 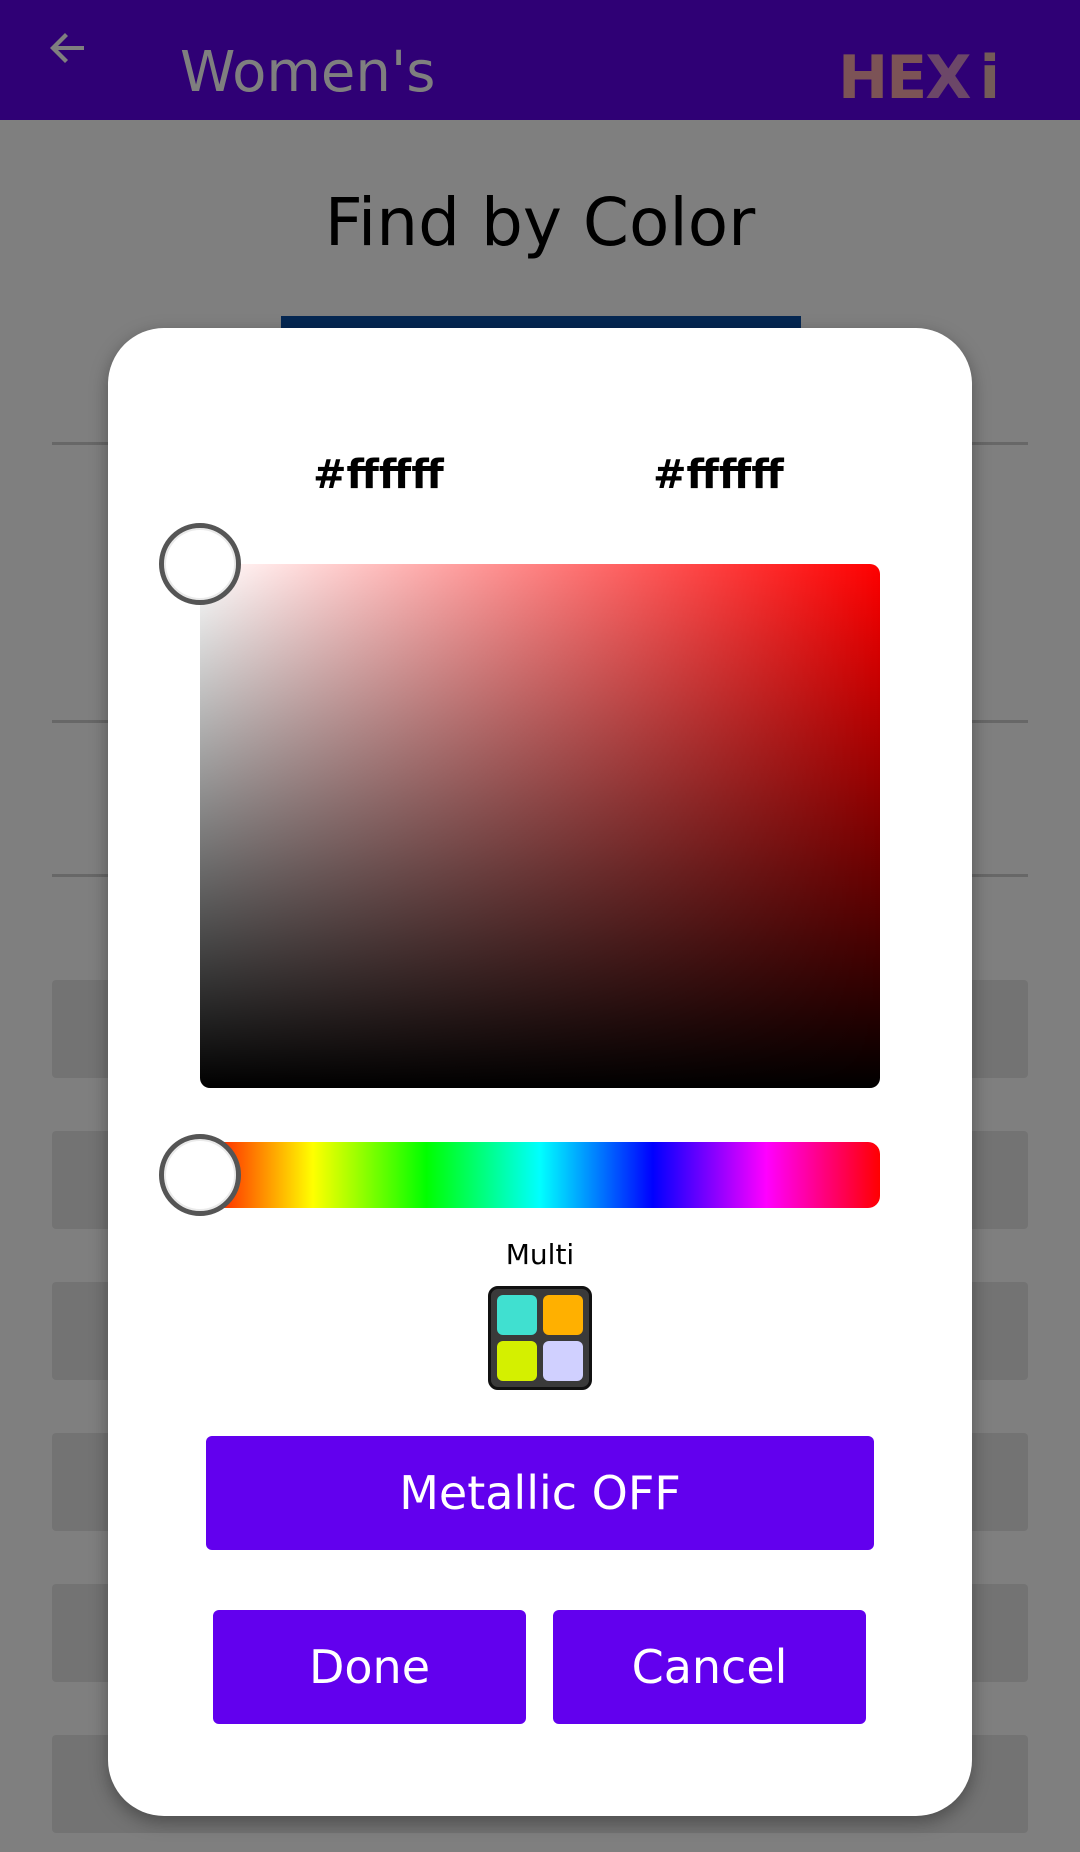 What do you see at coordinates (540, 1175) in the screenshot?
I see `hue-slider` at bounding box center [540, 1175].